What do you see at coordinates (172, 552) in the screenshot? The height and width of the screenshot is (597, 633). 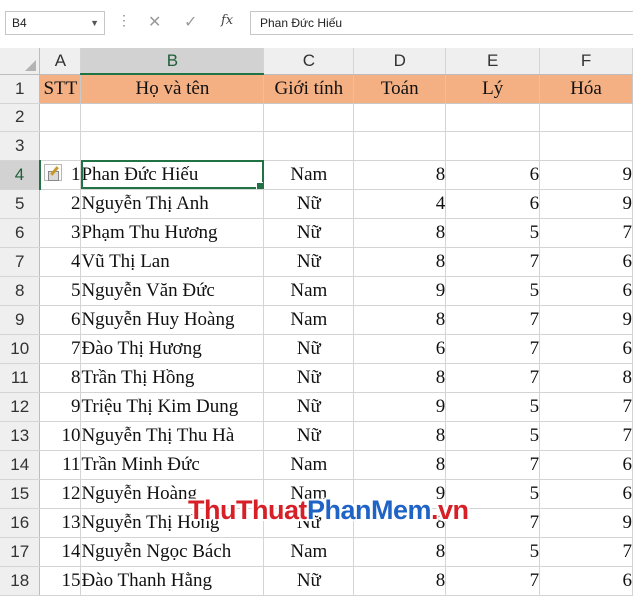 I see `name-cell: Nguyễn Ngọc Bách` at bounding box center [172, 552].